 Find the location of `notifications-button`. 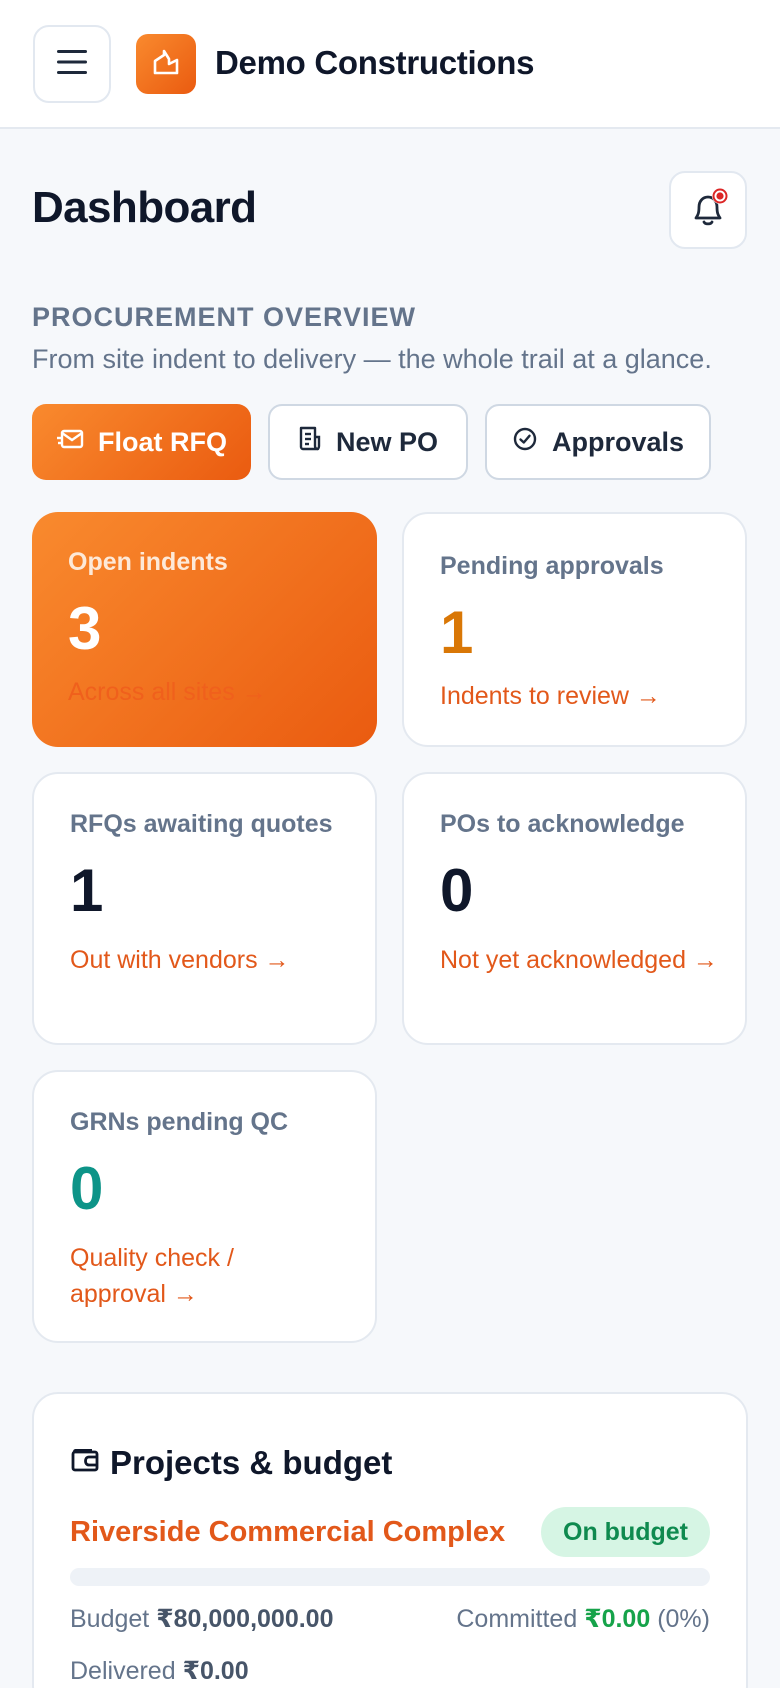

notifications-button is located at coordinates (708, 210).